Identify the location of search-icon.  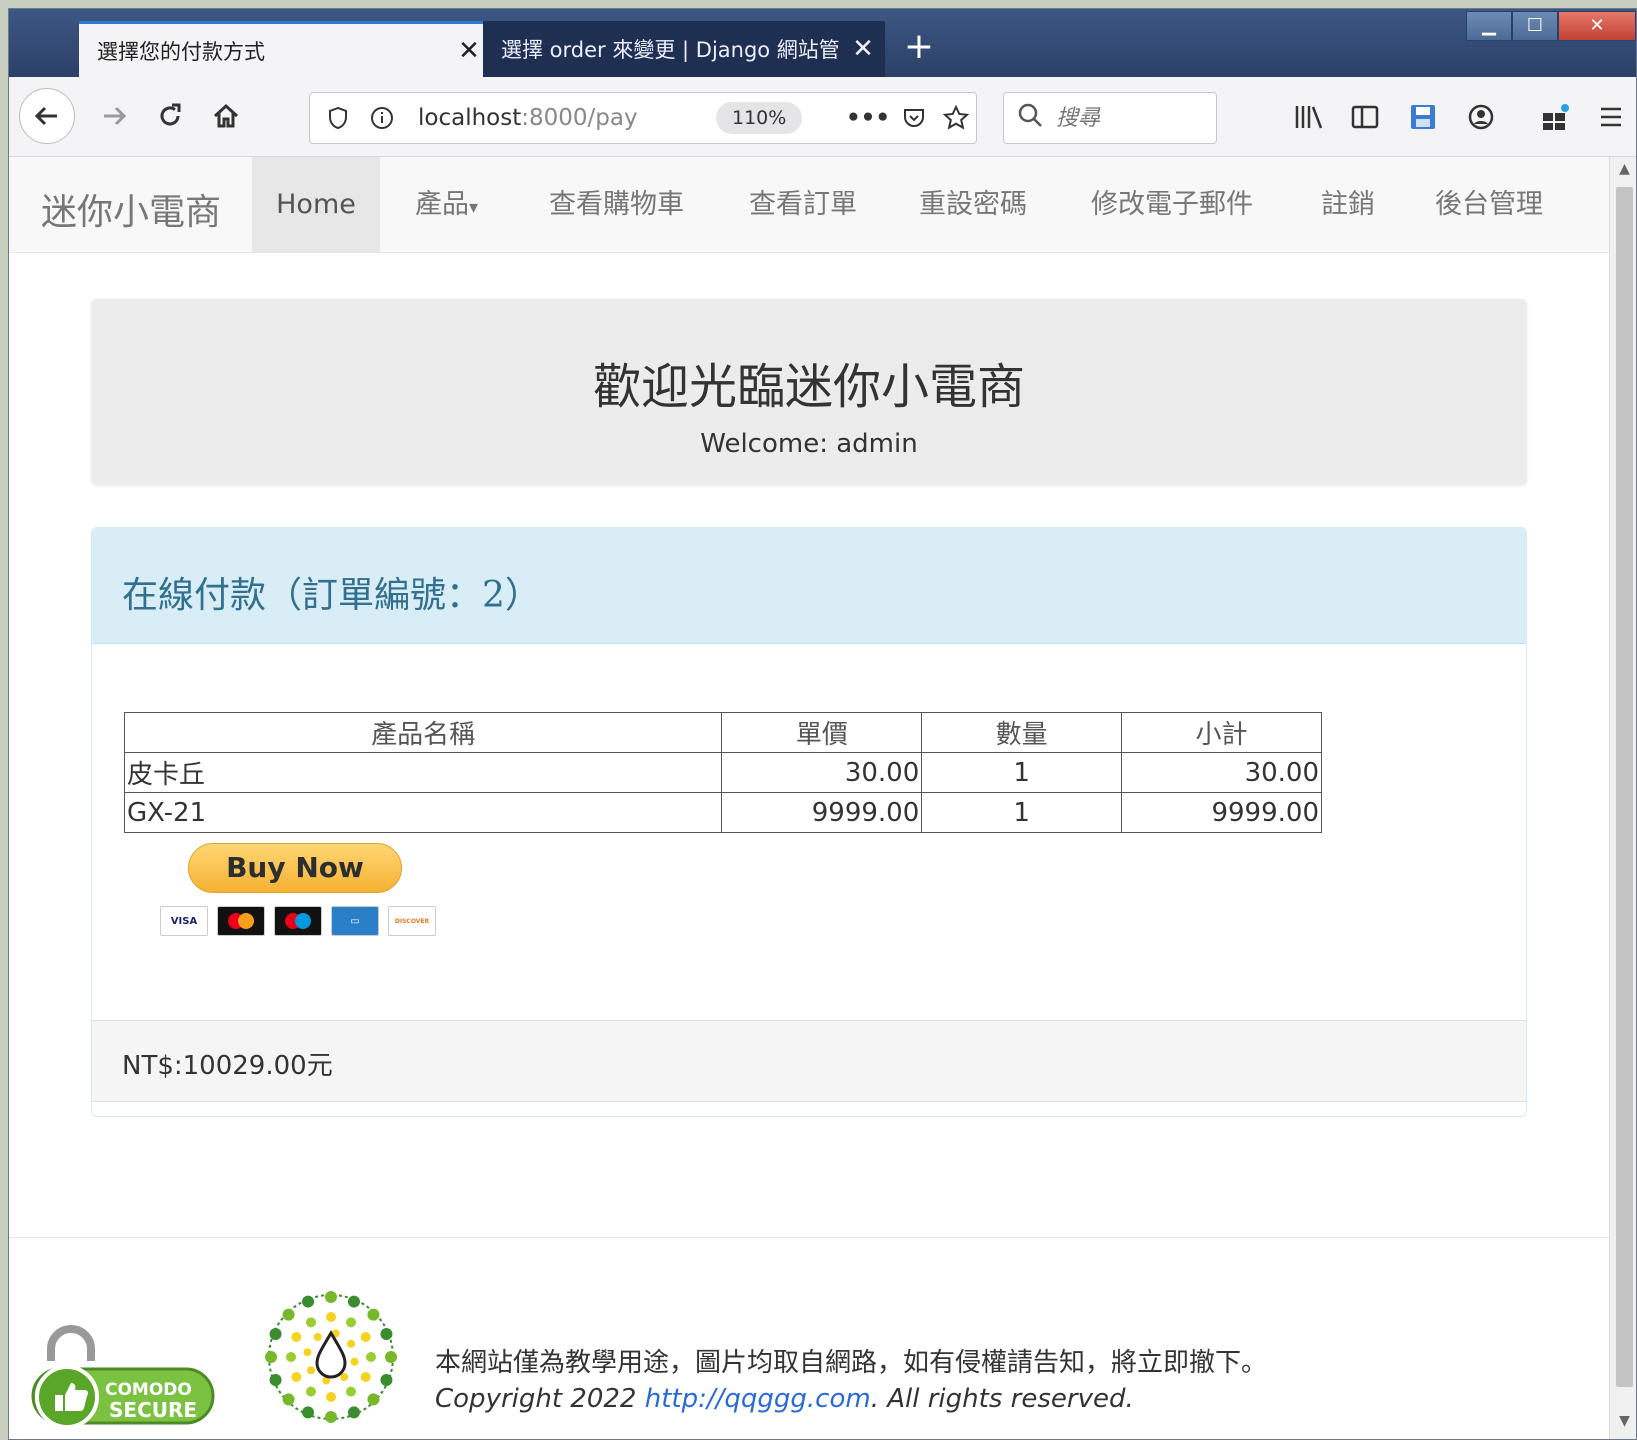
(1030, 118).